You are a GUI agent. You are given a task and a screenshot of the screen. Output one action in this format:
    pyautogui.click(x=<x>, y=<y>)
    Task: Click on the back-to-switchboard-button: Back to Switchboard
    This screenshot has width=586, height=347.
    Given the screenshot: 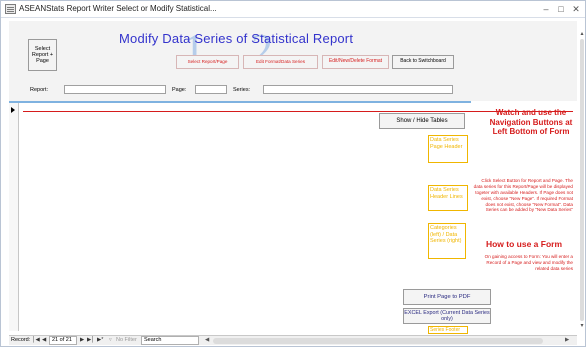 What is the action you would take?
    pyautogui.click(x=423, y=62)
    